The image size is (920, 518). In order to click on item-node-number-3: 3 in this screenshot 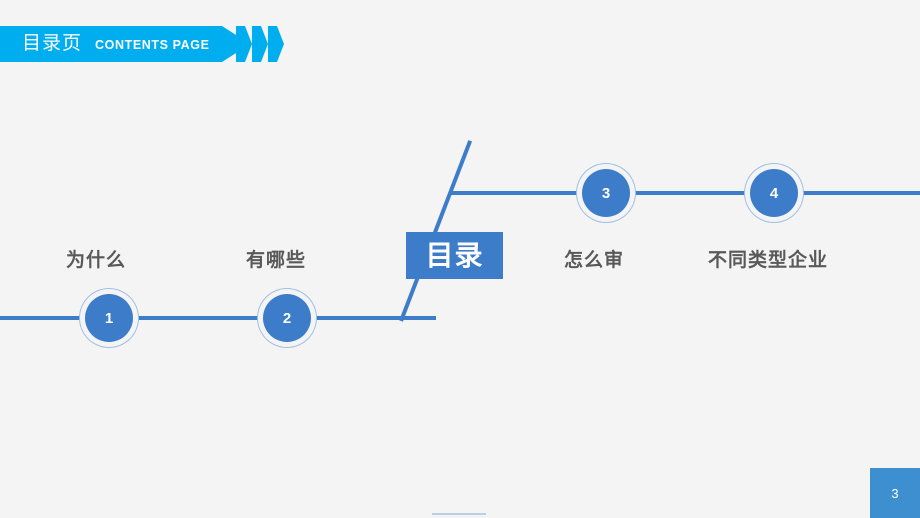, I will do `click(606, 193)`.